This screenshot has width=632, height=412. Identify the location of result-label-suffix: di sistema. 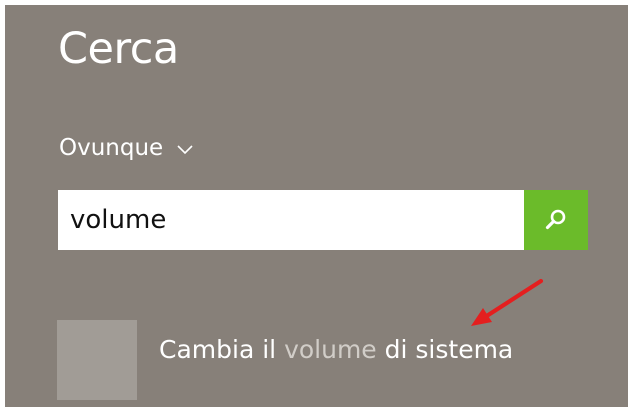
(445, 349).